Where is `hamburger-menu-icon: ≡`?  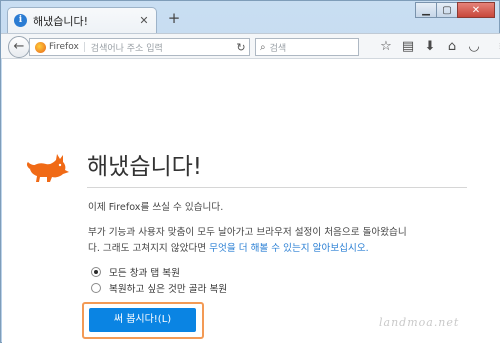 hamburger-menu-icon: ≡ is located at coordinates (496, 47).